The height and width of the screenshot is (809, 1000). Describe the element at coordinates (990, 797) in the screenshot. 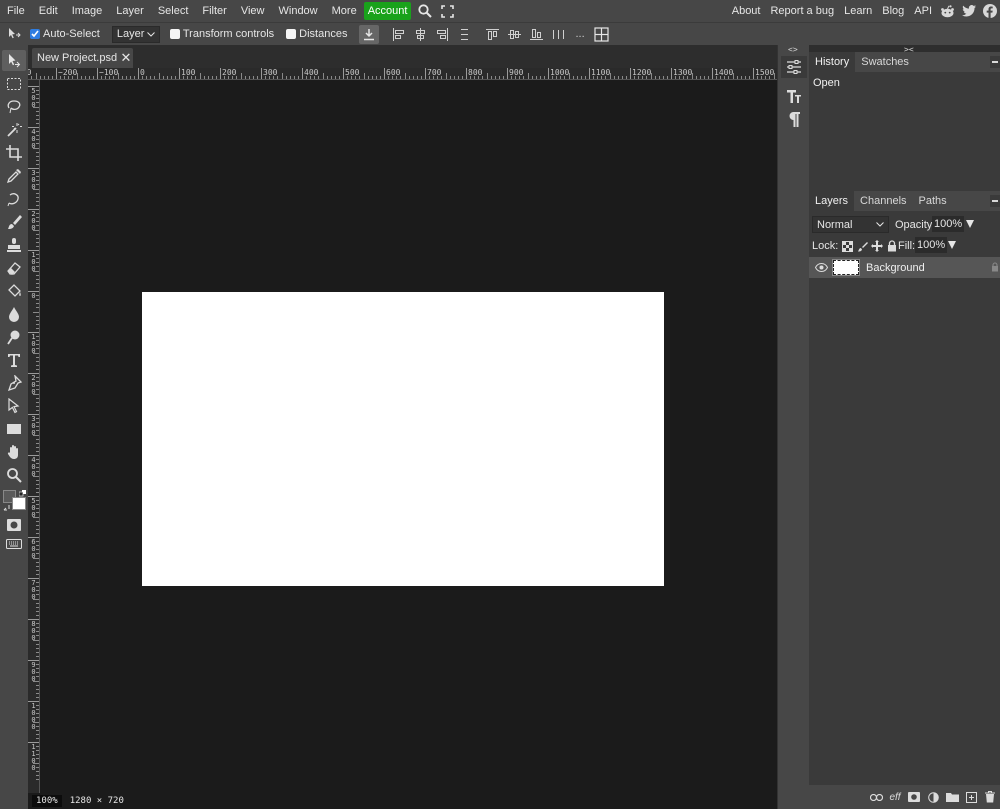

I see `delete-icon` at that location.